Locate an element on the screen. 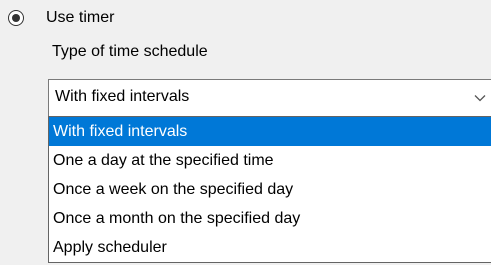 This screenshot has height=265, width=491. chevron-down-icon is located at coordinates (480, 98).